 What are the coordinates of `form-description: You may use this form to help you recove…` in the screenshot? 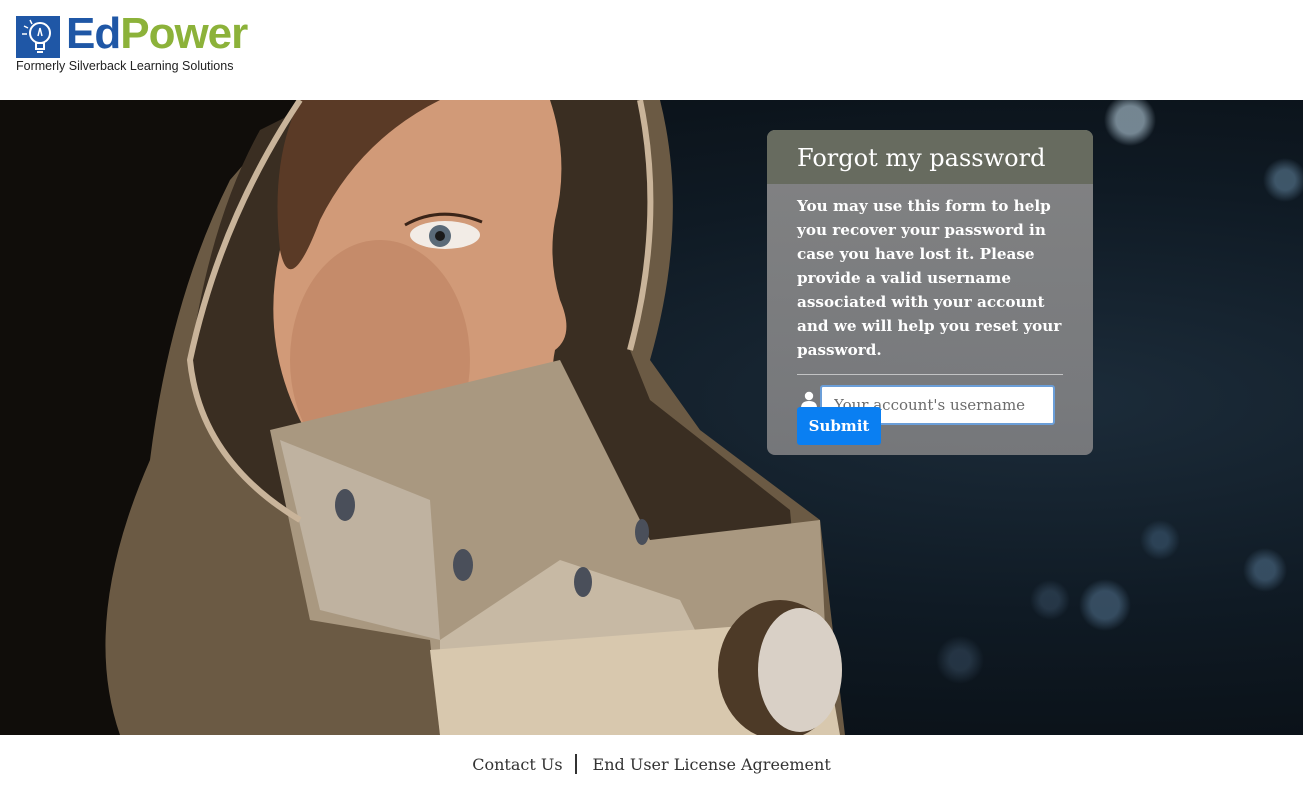 It's located at (929, 278).